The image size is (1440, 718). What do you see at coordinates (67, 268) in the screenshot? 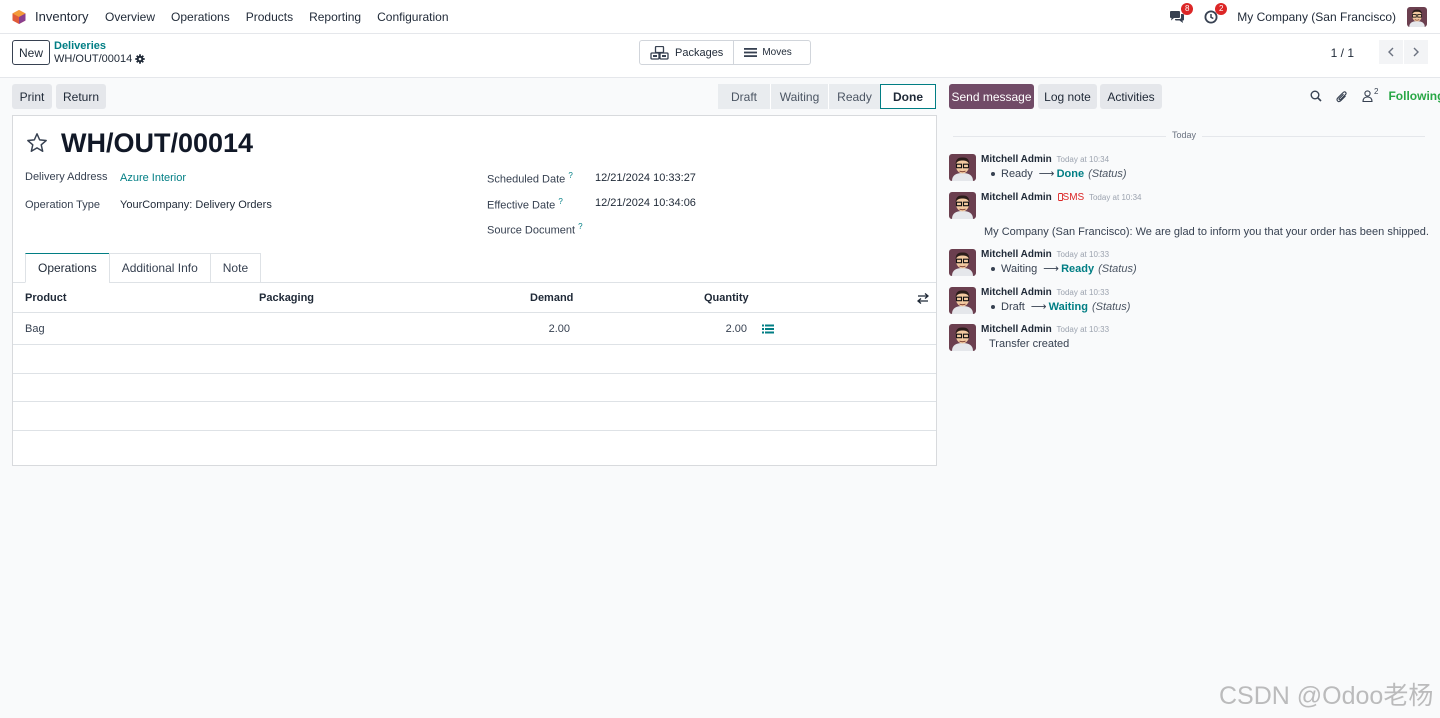
I see `tab-operations: Operations` at bounding box center [67, 268].